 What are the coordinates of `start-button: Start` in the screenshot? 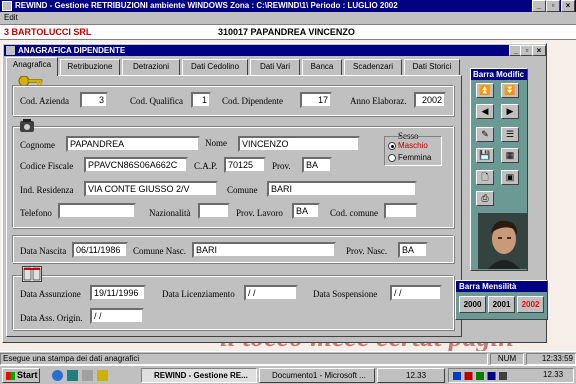 It's located at (21, 375).